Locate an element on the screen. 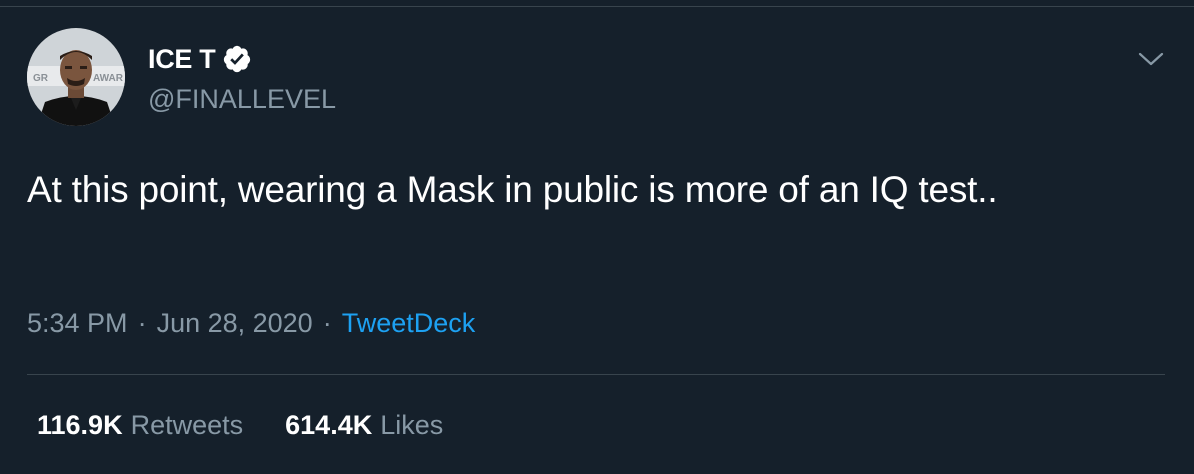  likes-count: 614.4K is located at coordinates (329, 425).